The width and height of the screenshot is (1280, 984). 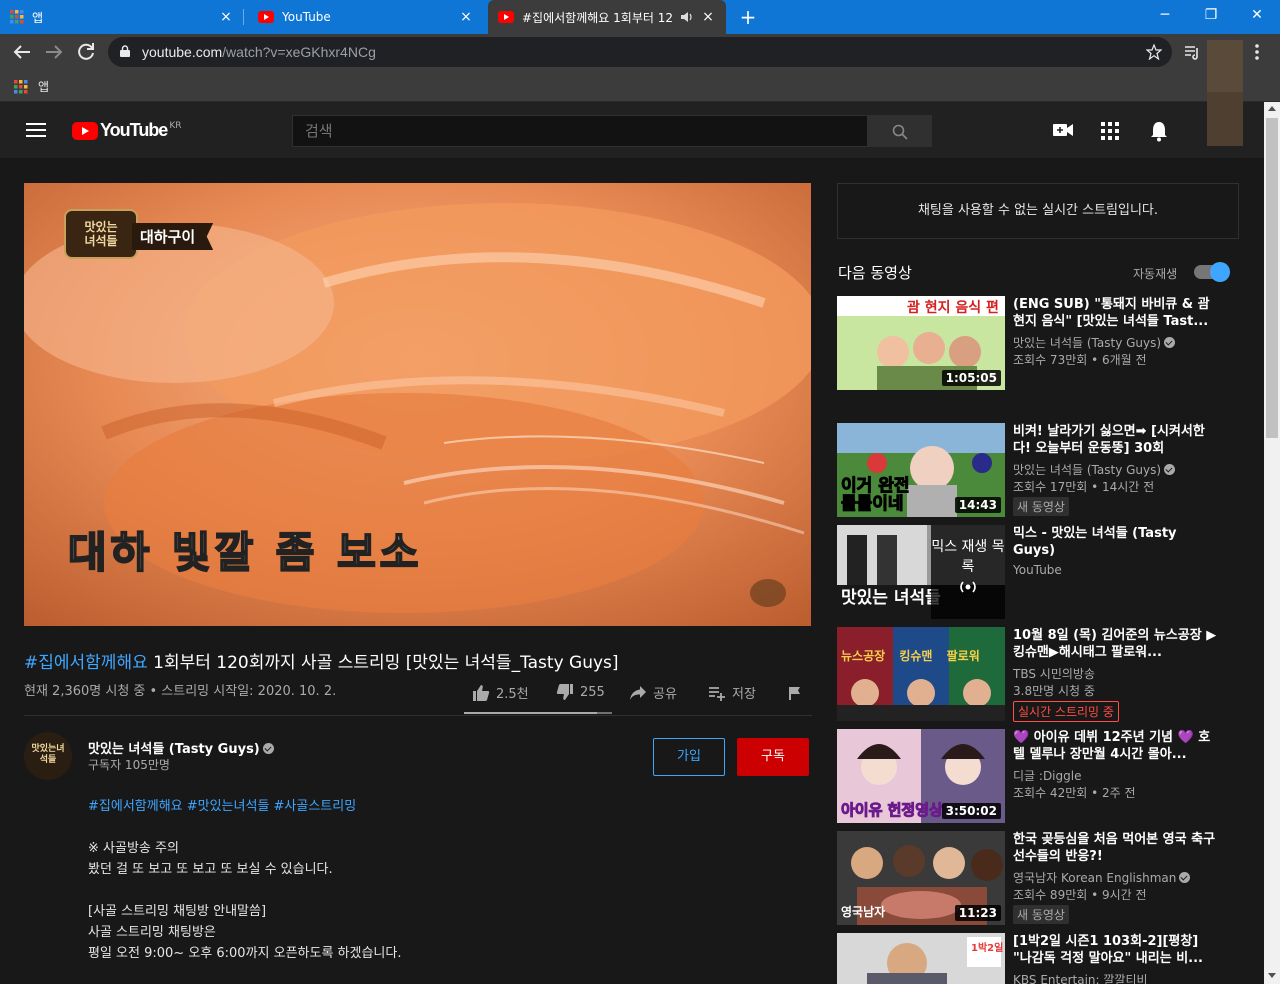 I want to click on channel-name: 맛있는 녀석들 (Tasty Guys), so click(x=181, y=747).